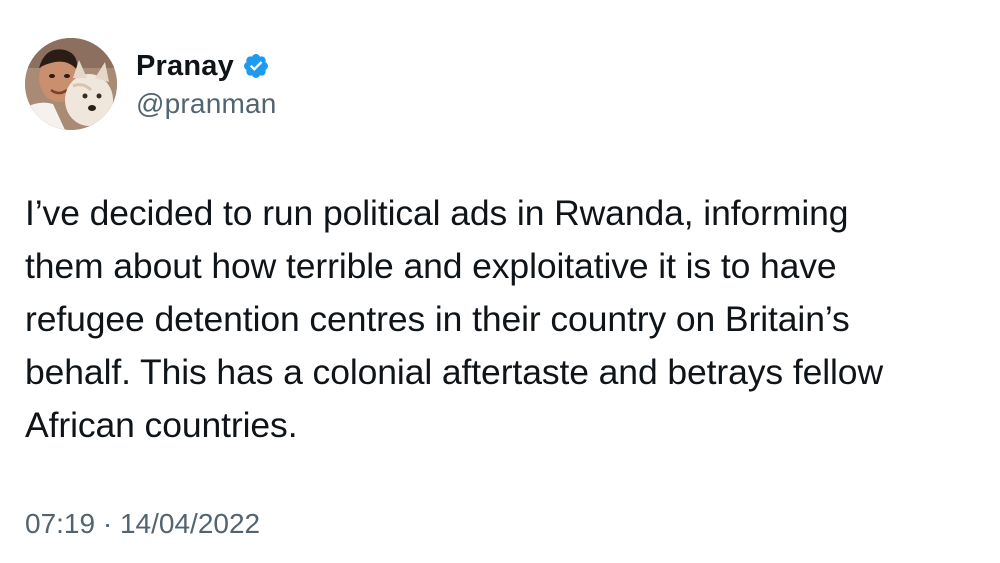  I want to click on verified-badge-icon, so click(256, 66).